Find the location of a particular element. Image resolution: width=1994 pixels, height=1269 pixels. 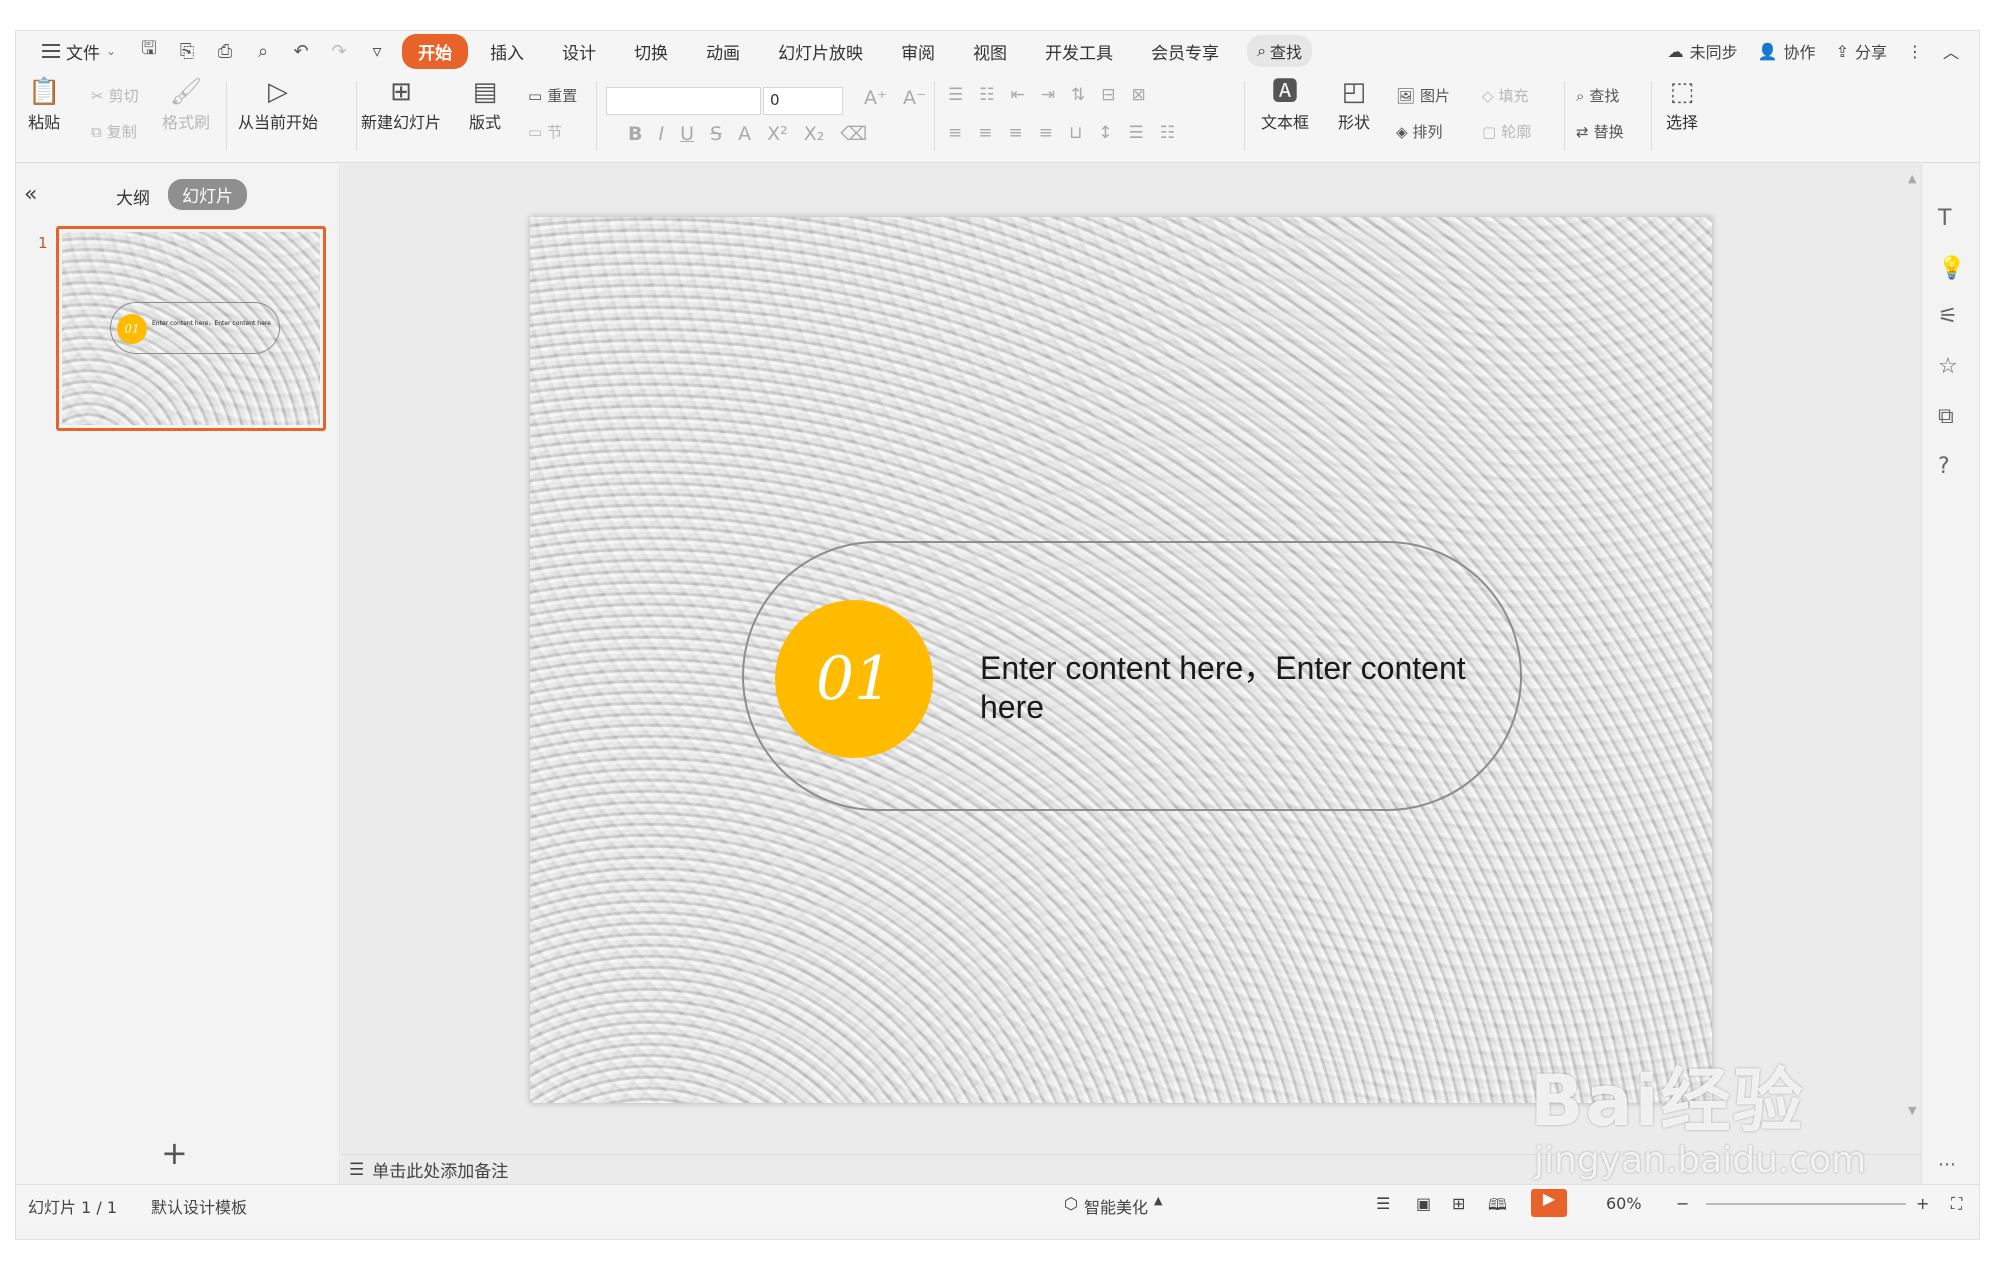

align-left-icon: ≡ is located at coordinates (955, 133).